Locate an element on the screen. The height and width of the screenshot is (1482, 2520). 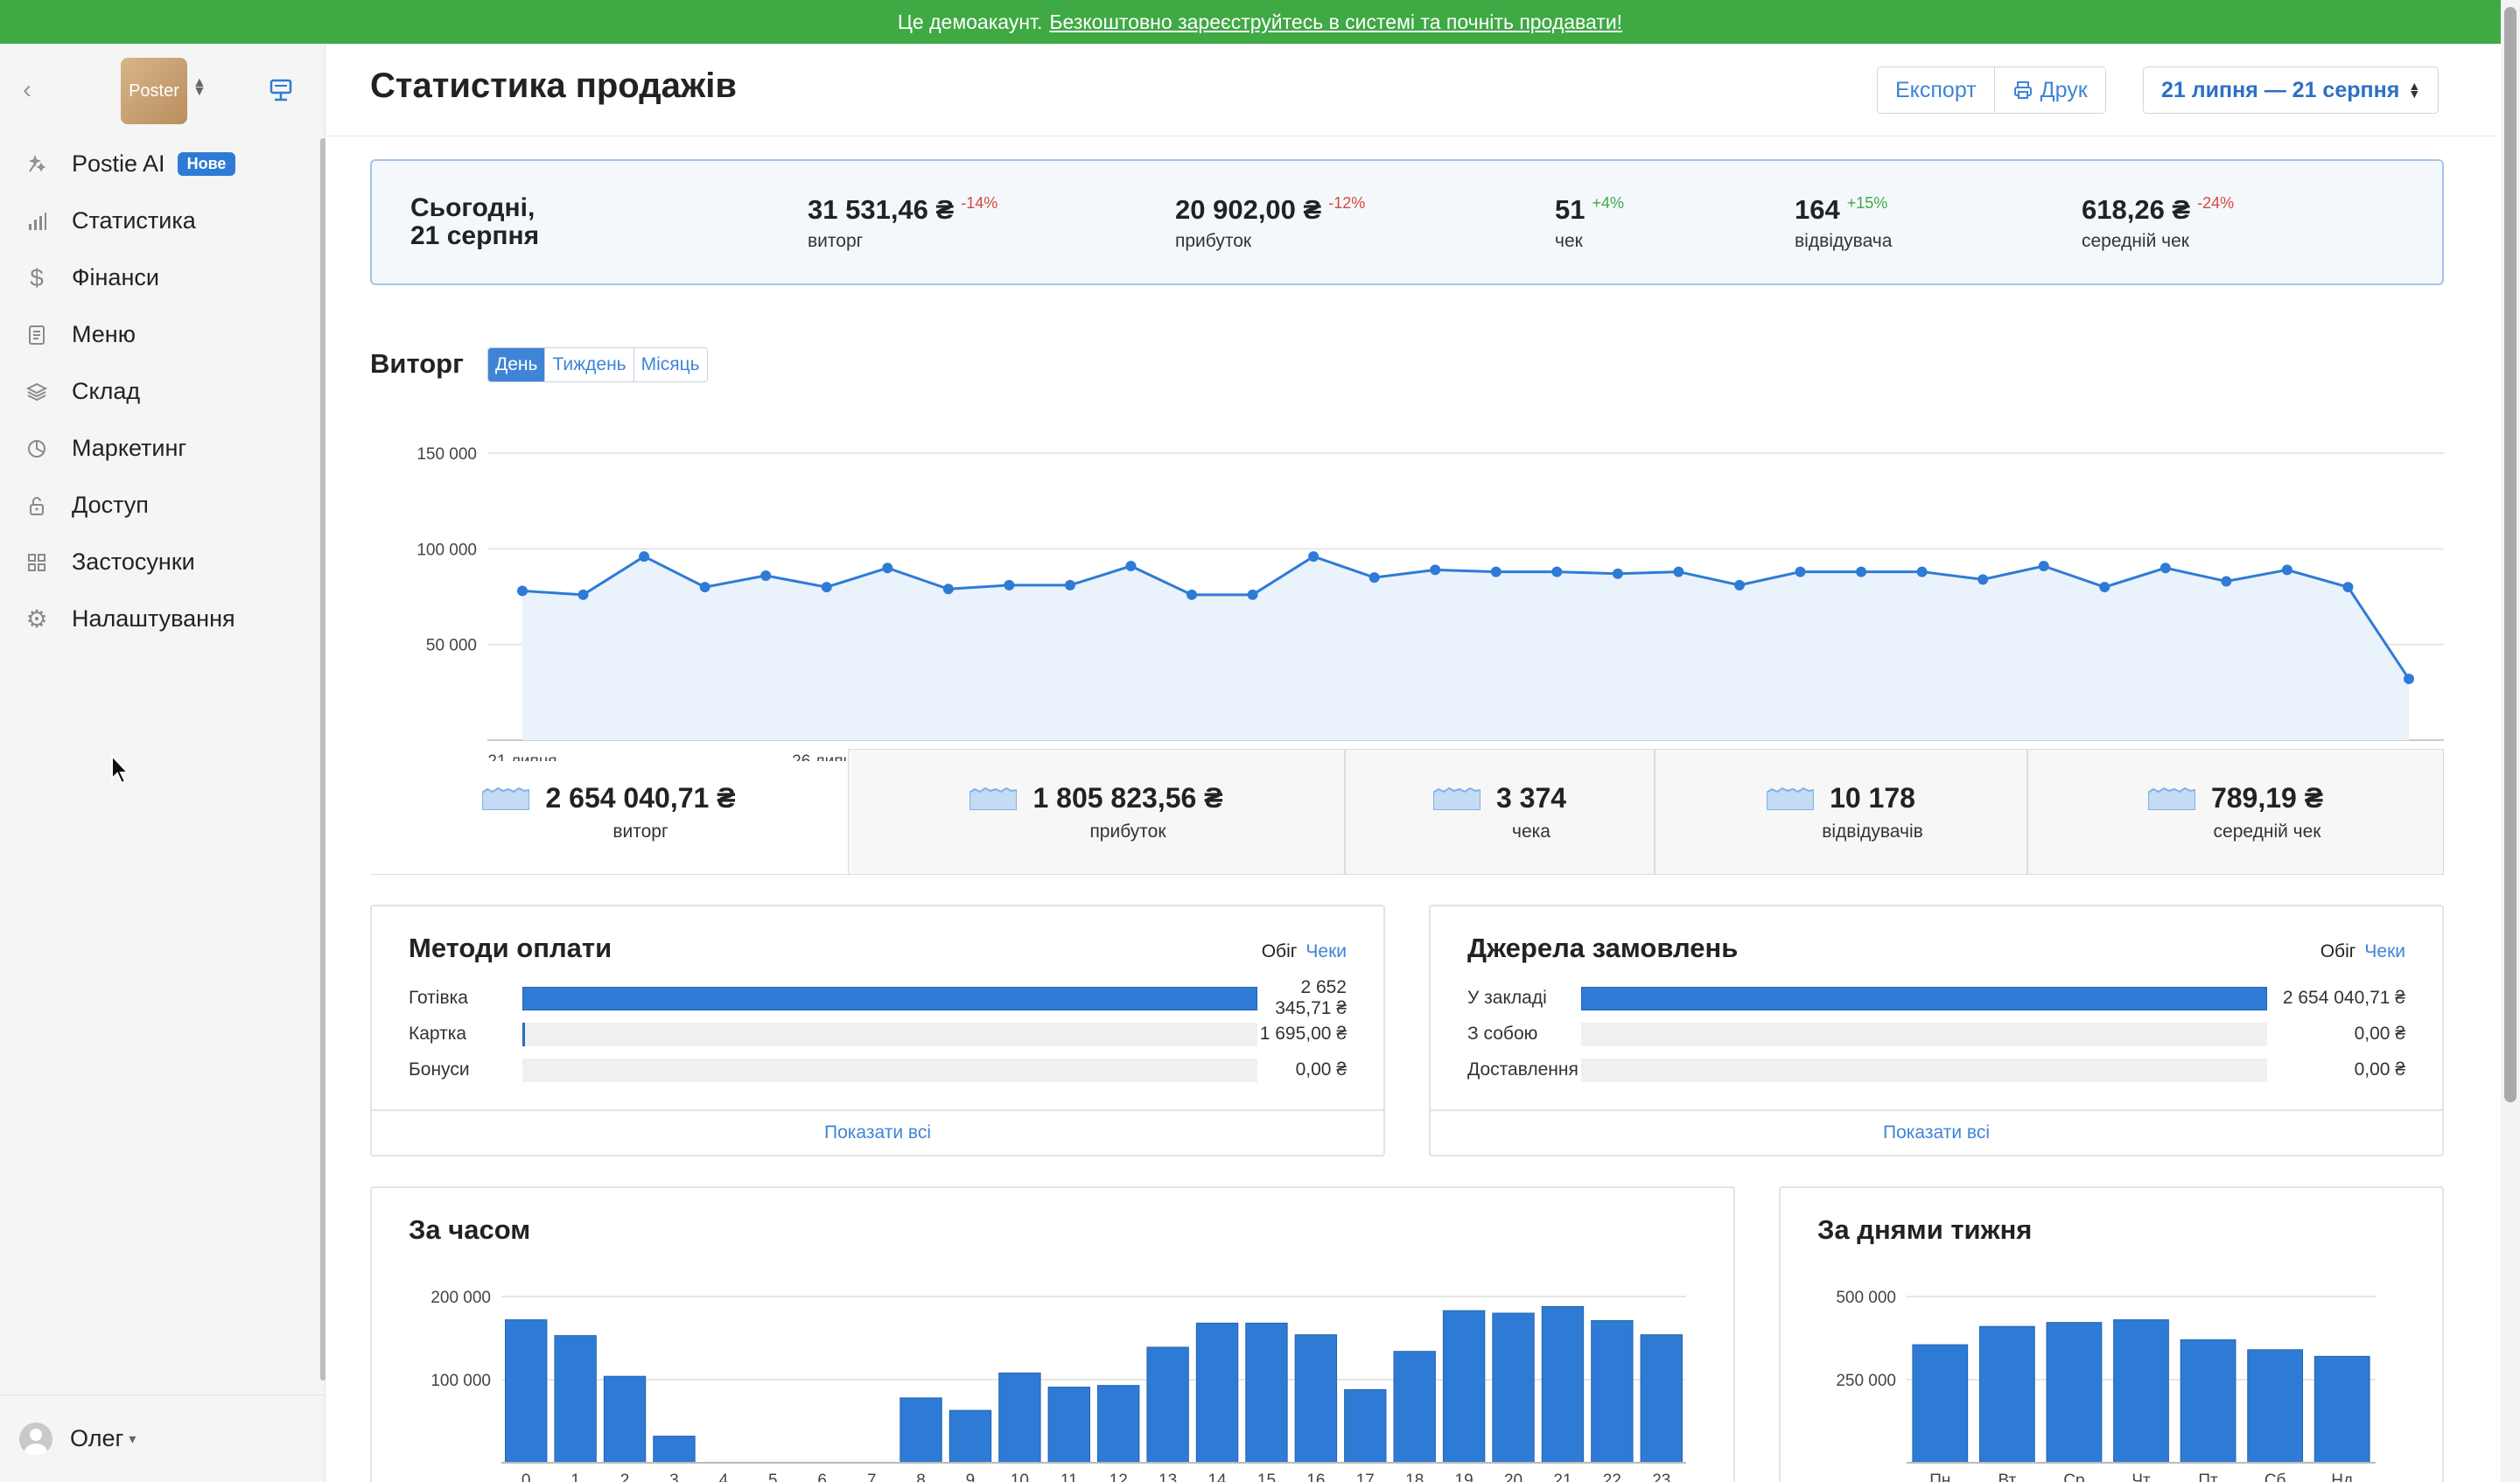
logo-text: Poster is located at coordinates (154, 90).